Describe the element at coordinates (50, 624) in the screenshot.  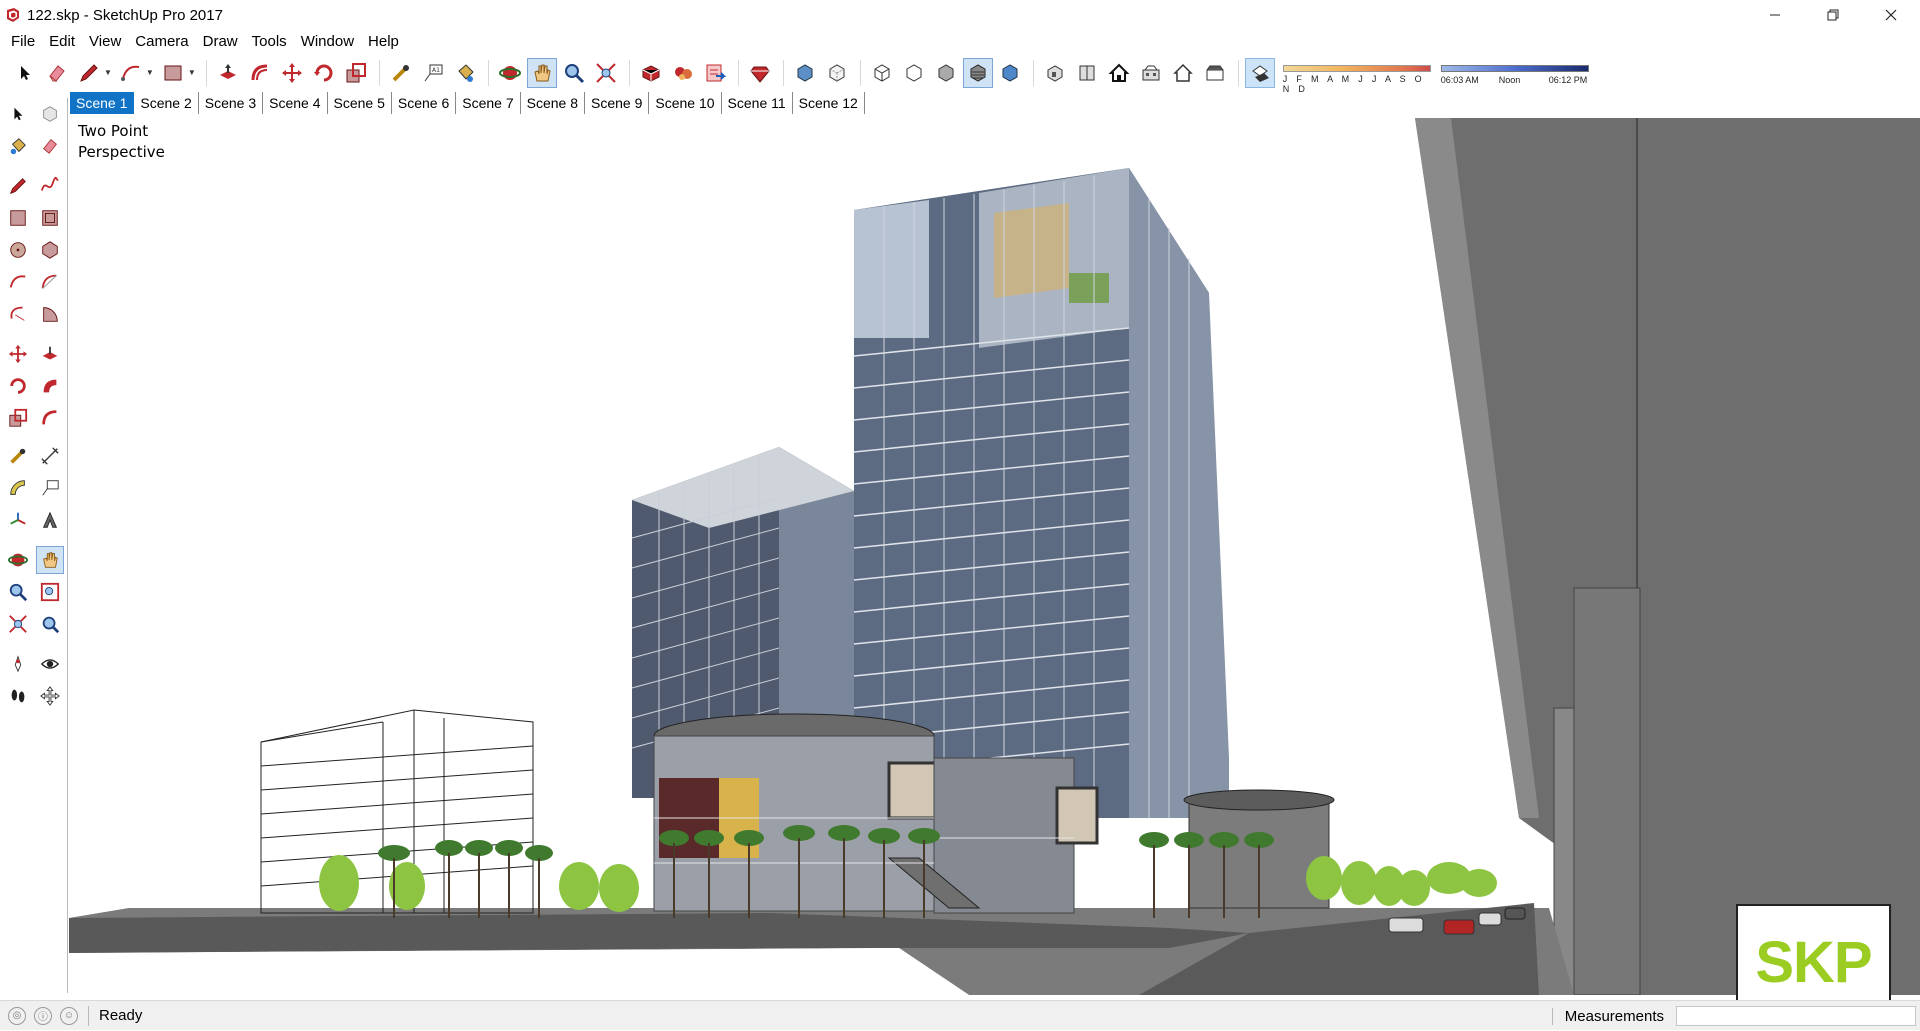
I see `previous-view-tool-left` at that location.